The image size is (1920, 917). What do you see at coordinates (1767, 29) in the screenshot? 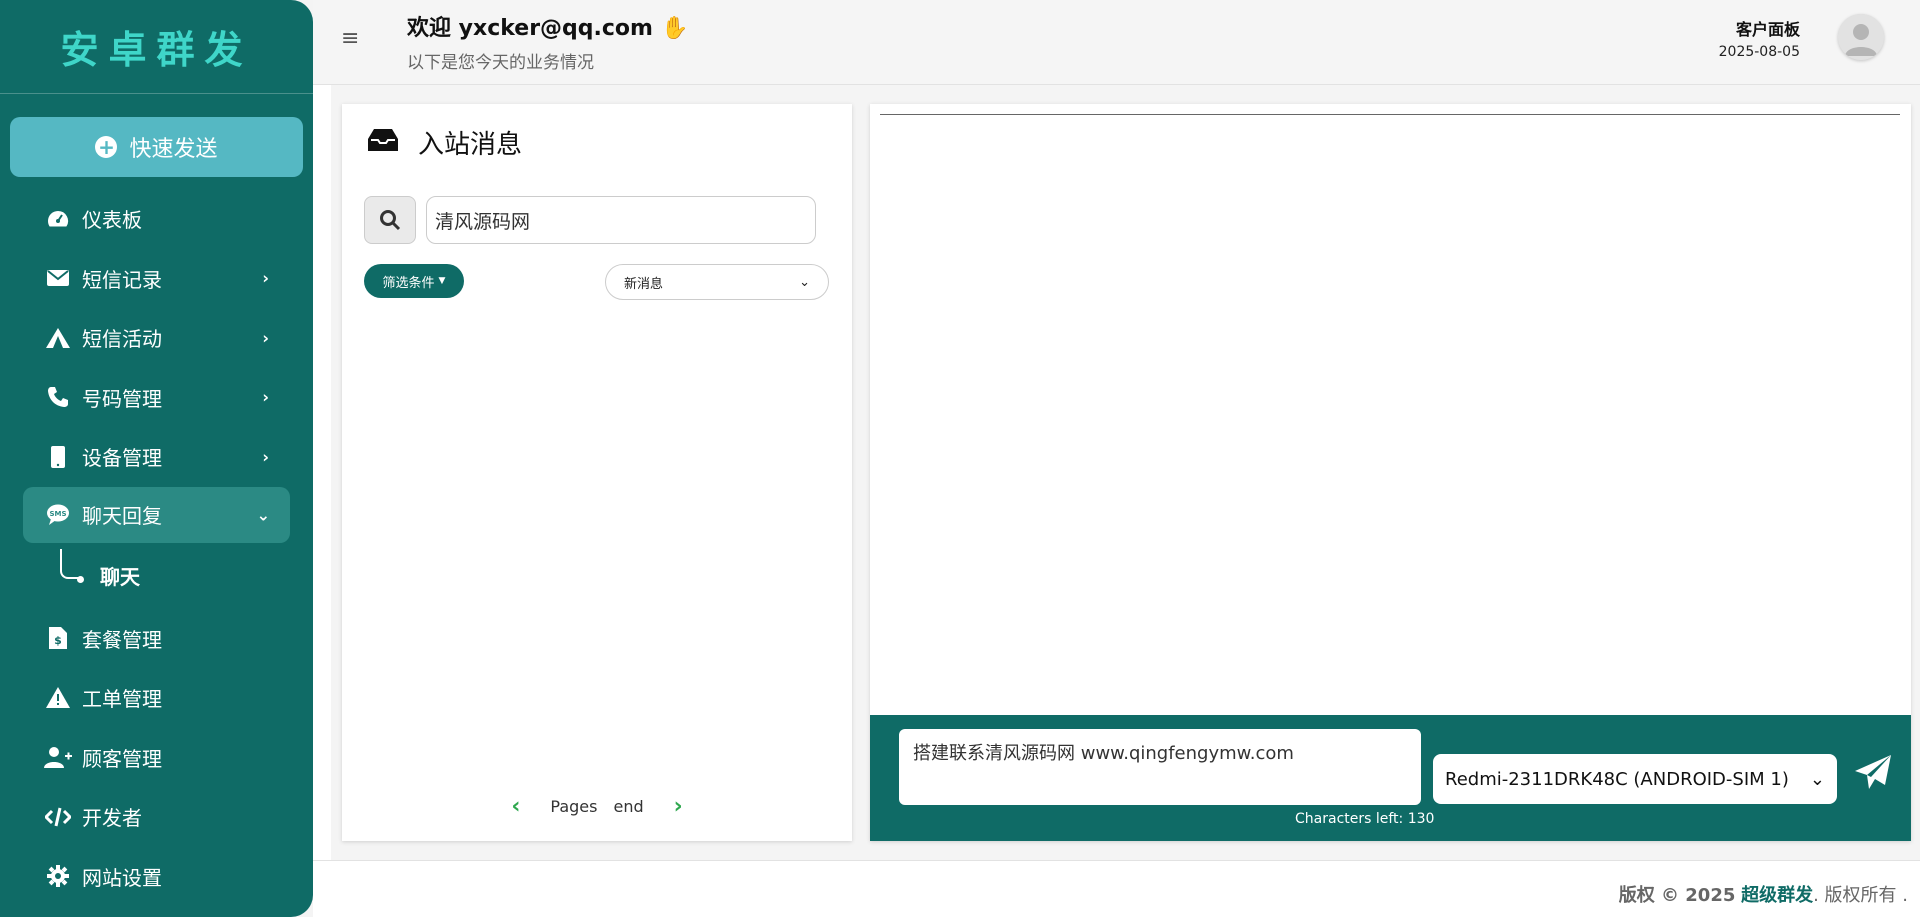
I see `panel-title: 客户面板` at bounding box center [1767, 29].